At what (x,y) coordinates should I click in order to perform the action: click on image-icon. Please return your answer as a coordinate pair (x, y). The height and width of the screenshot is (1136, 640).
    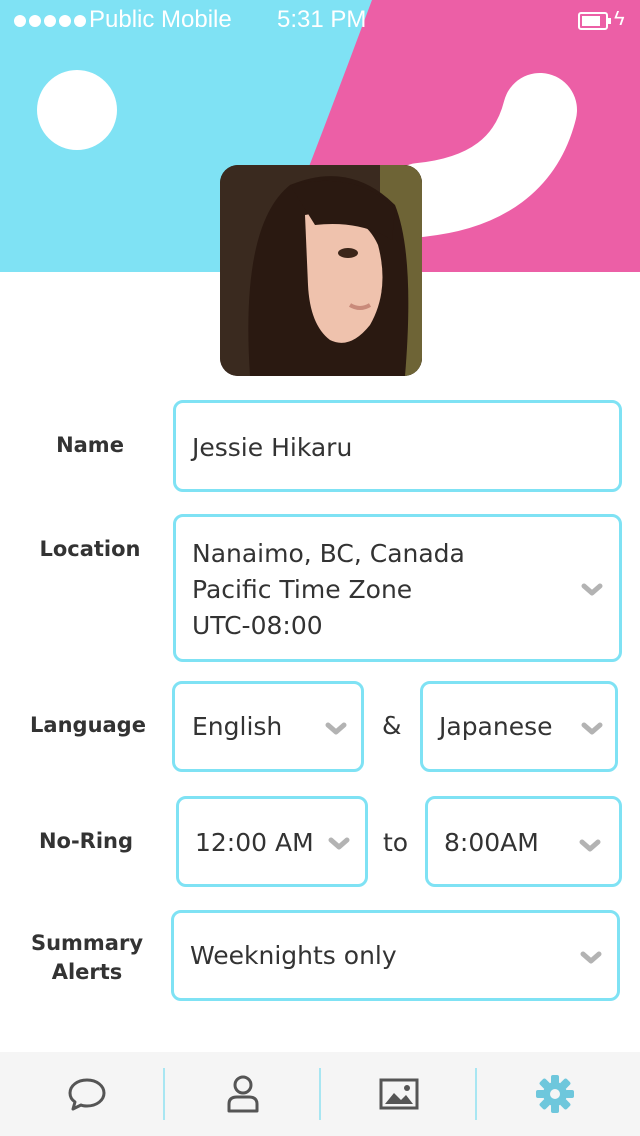
    Looking at the image, I should click on (399, 1094).